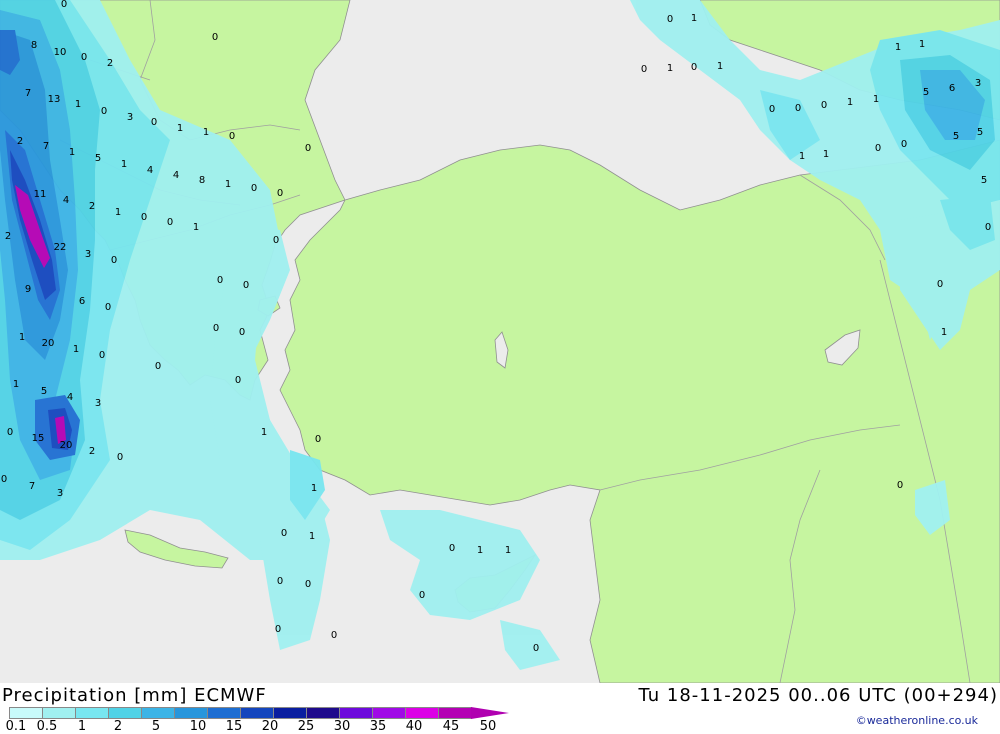 Image resolution: width=1000 pixels, height=734 pixels. What do you see at coordinates (118, 726) in the screenshot?
I see `legend-tick-label: 2` at bounding box center [118, 726].